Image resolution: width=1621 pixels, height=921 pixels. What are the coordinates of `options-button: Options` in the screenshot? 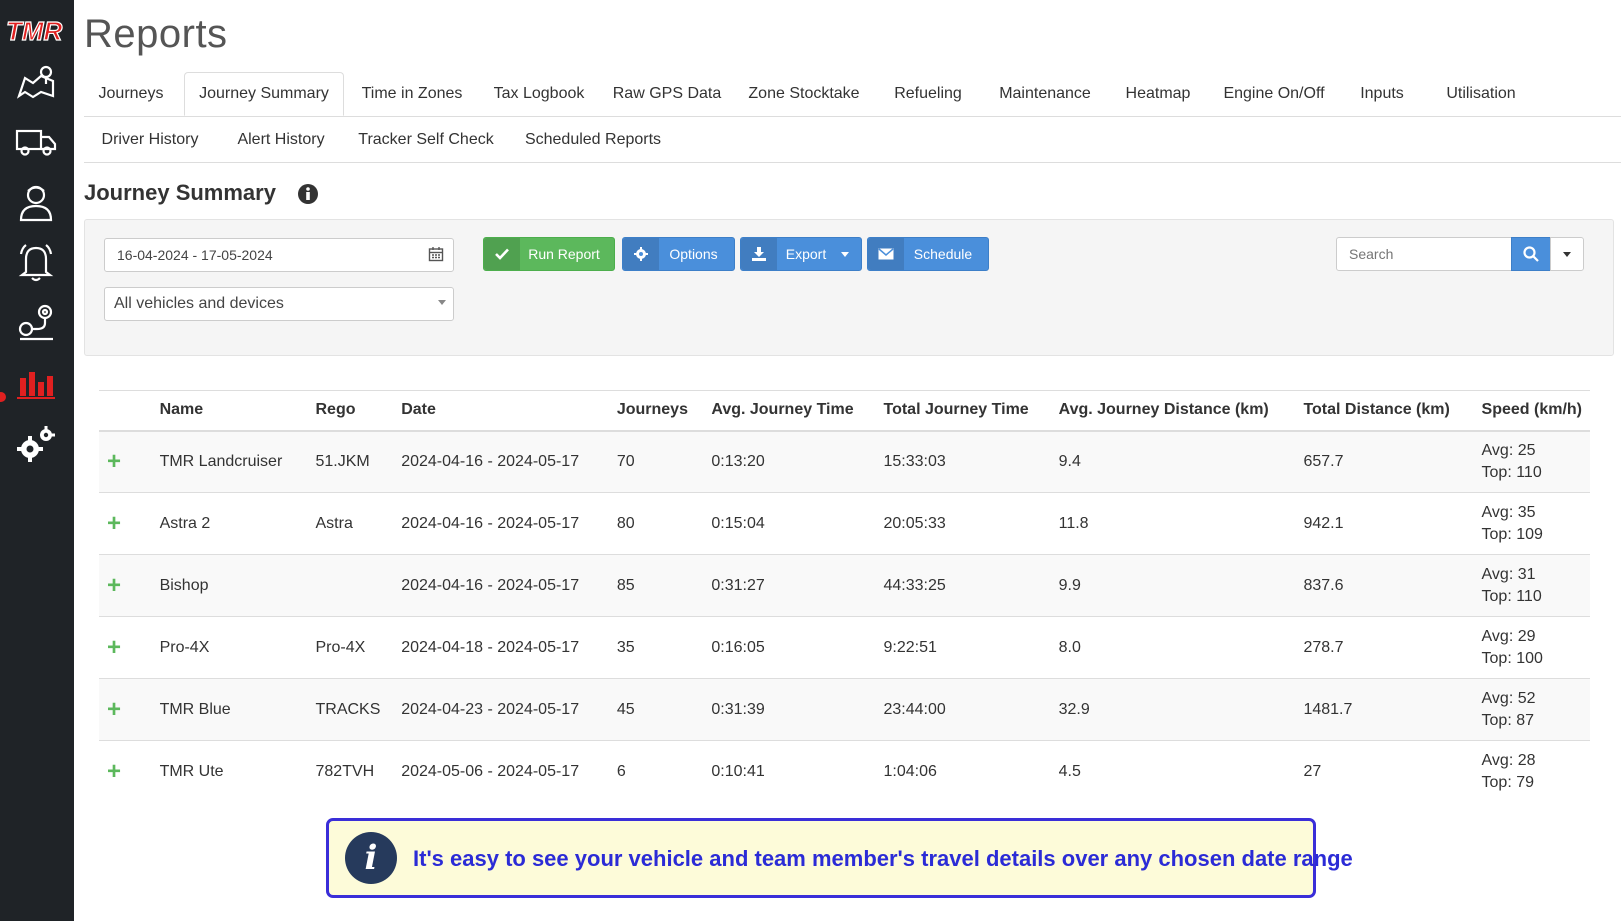 It's located at (678, 254).